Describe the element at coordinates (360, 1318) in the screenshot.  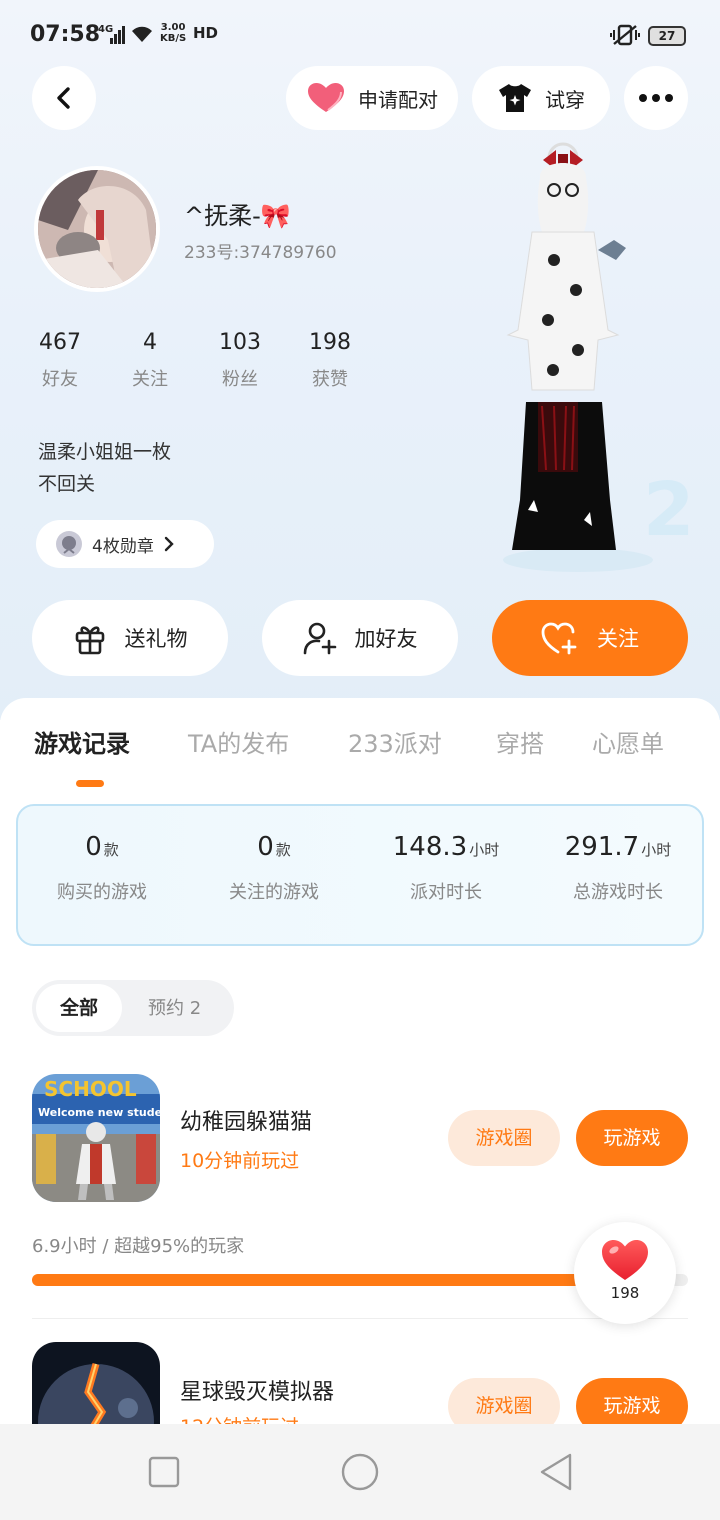
I see `divider` at that location.